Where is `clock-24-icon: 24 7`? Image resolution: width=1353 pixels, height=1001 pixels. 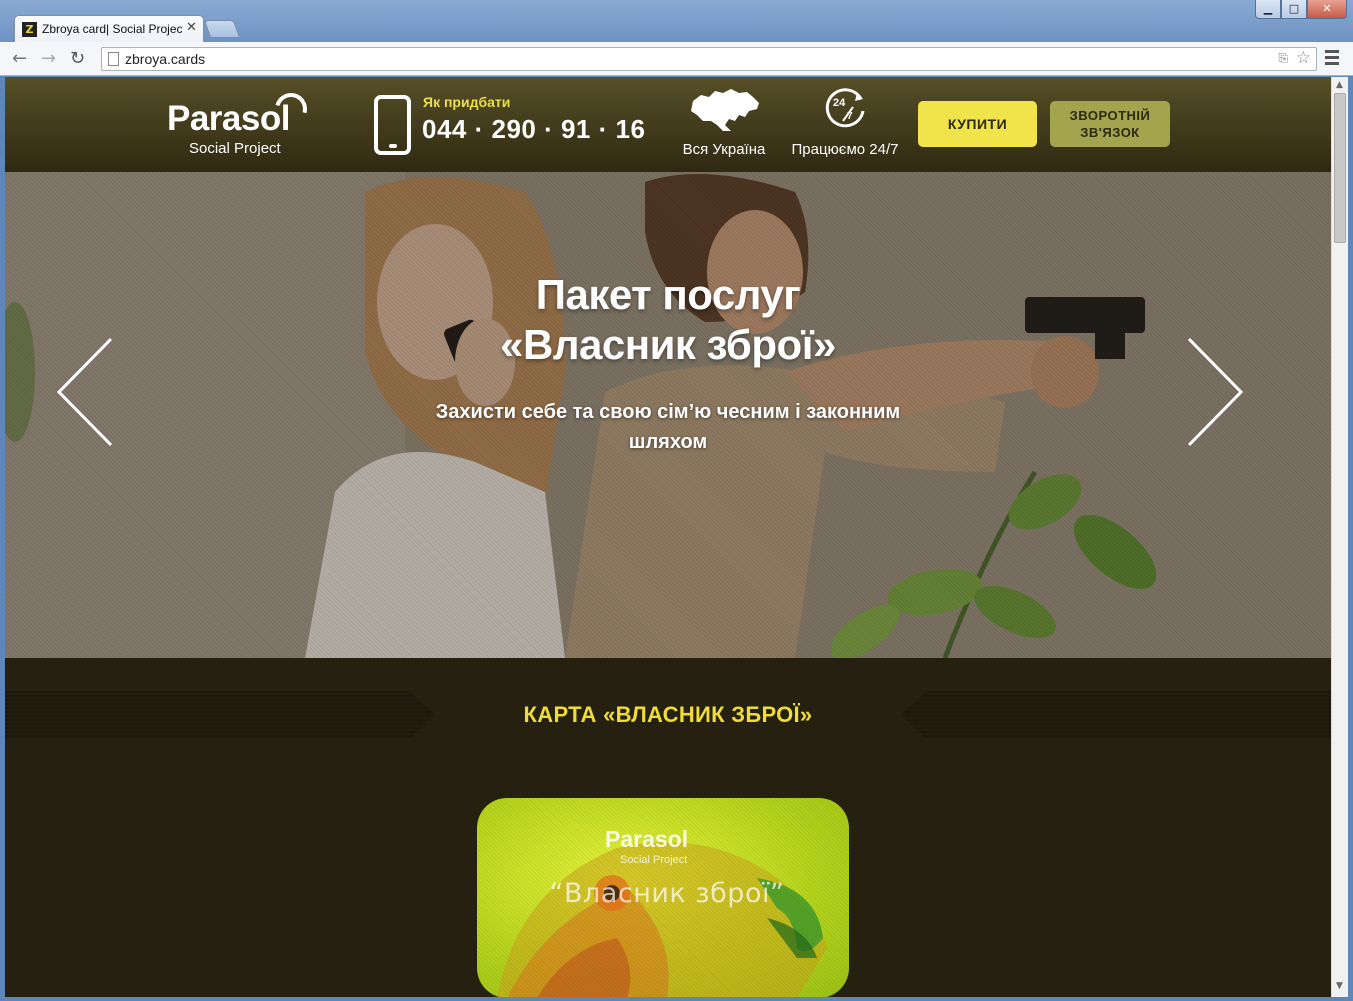
clock-24-icon: 24 7 is located at coordinates (845, 108).